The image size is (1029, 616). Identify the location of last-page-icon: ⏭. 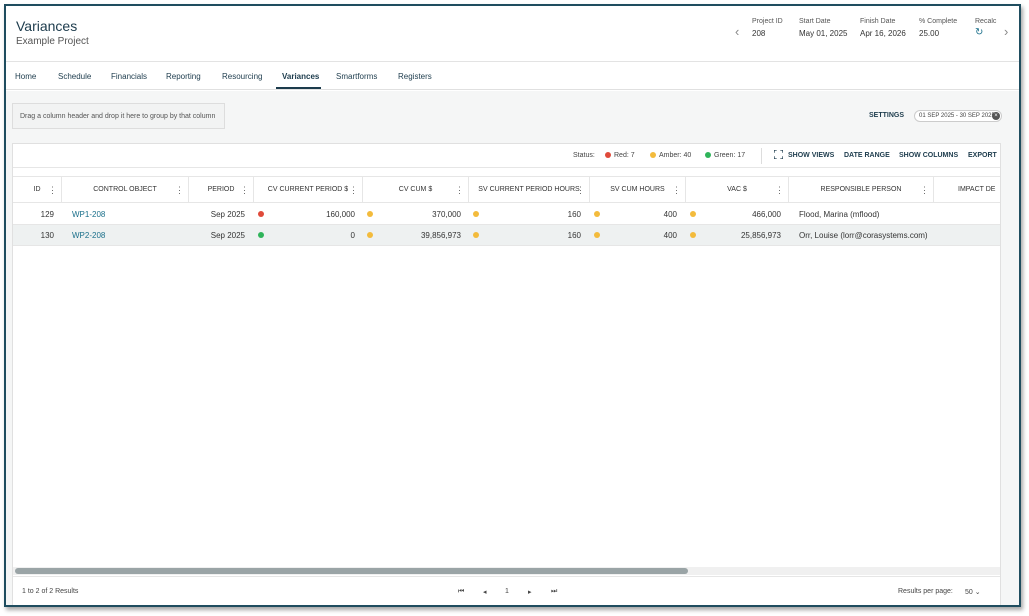
(554, 592).